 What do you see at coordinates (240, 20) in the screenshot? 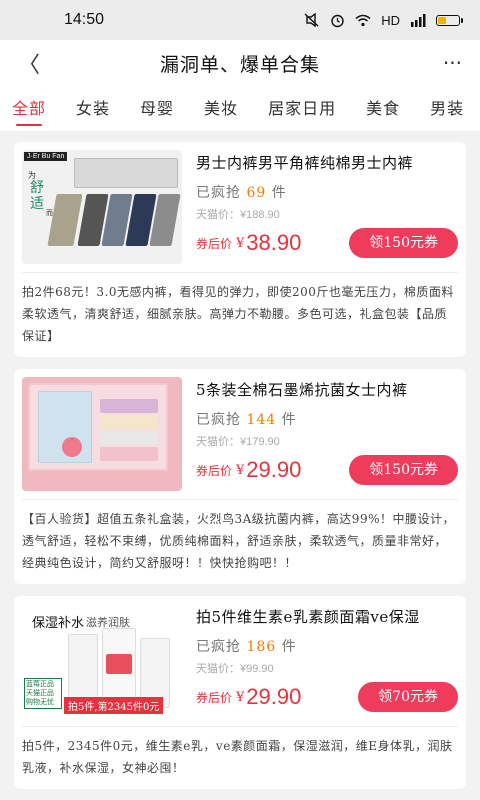
I see `status-bar: 14:50 HD` at bounding box center [240, 20].